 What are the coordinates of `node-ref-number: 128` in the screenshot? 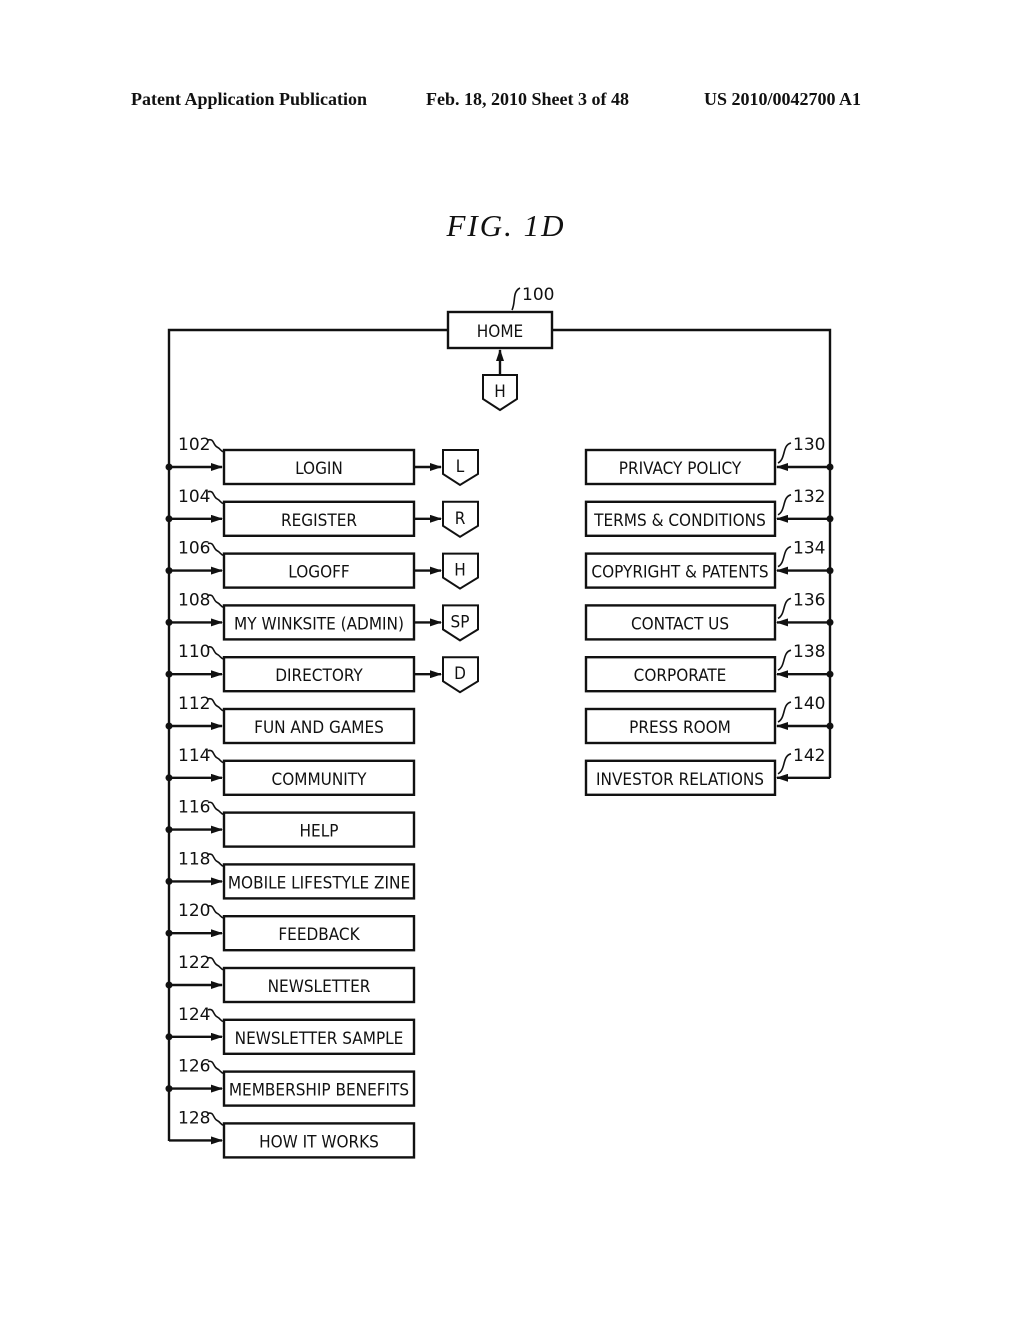 It's located at (194, 1118).